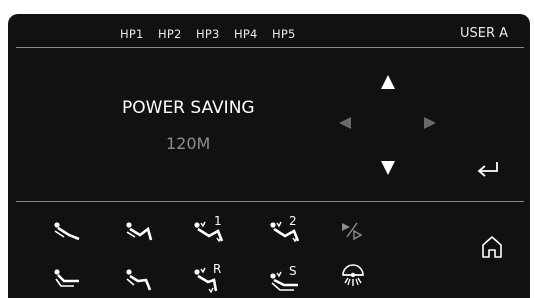 This screenshot has height=298, width=534. Describe the element at coordinates (484, 33) in the screenshot. I see `user-selector: USER A` at that location.